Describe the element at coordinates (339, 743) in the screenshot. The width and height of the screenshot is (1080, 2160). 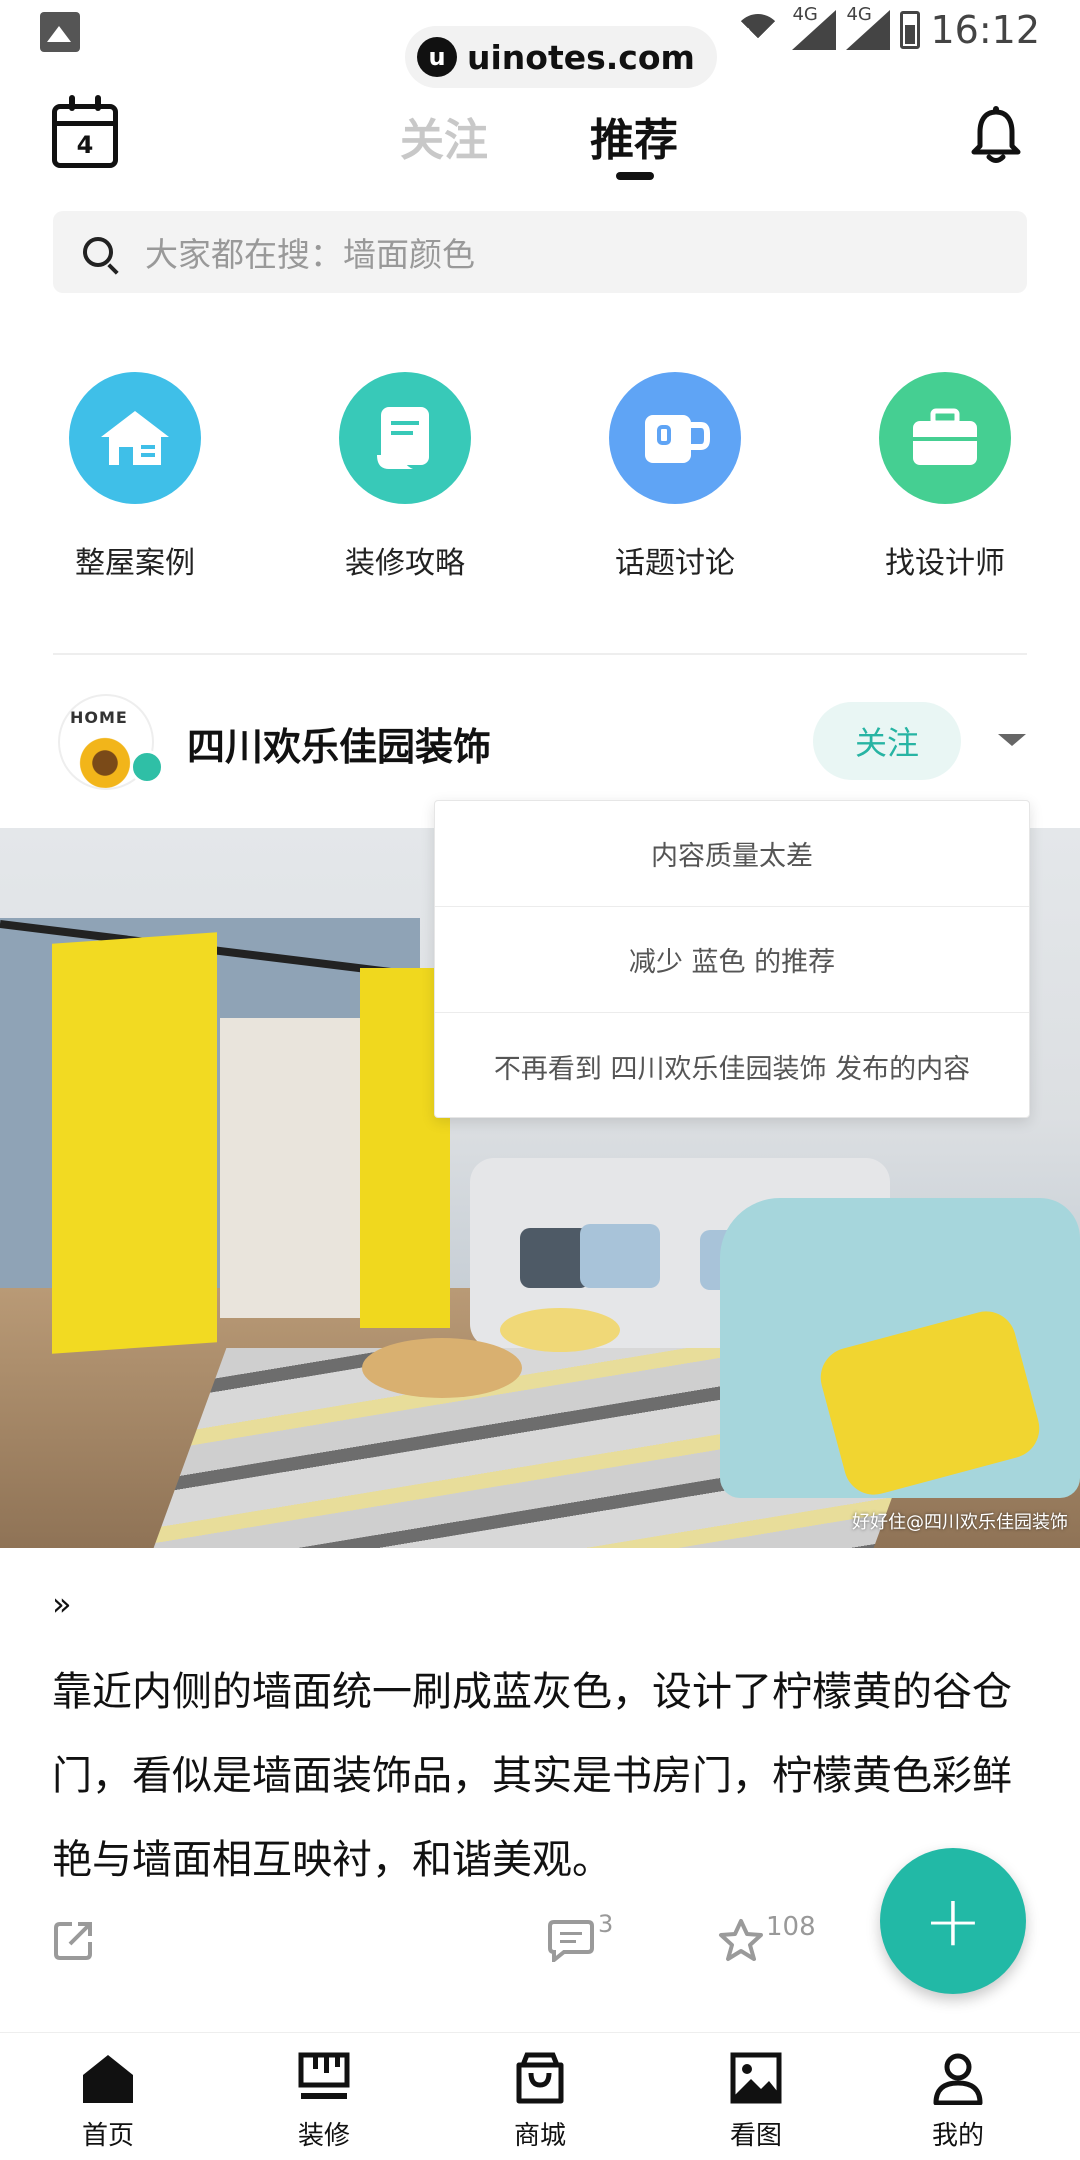
I see `author-name: 四川欢乐佳园装饰` at that location.